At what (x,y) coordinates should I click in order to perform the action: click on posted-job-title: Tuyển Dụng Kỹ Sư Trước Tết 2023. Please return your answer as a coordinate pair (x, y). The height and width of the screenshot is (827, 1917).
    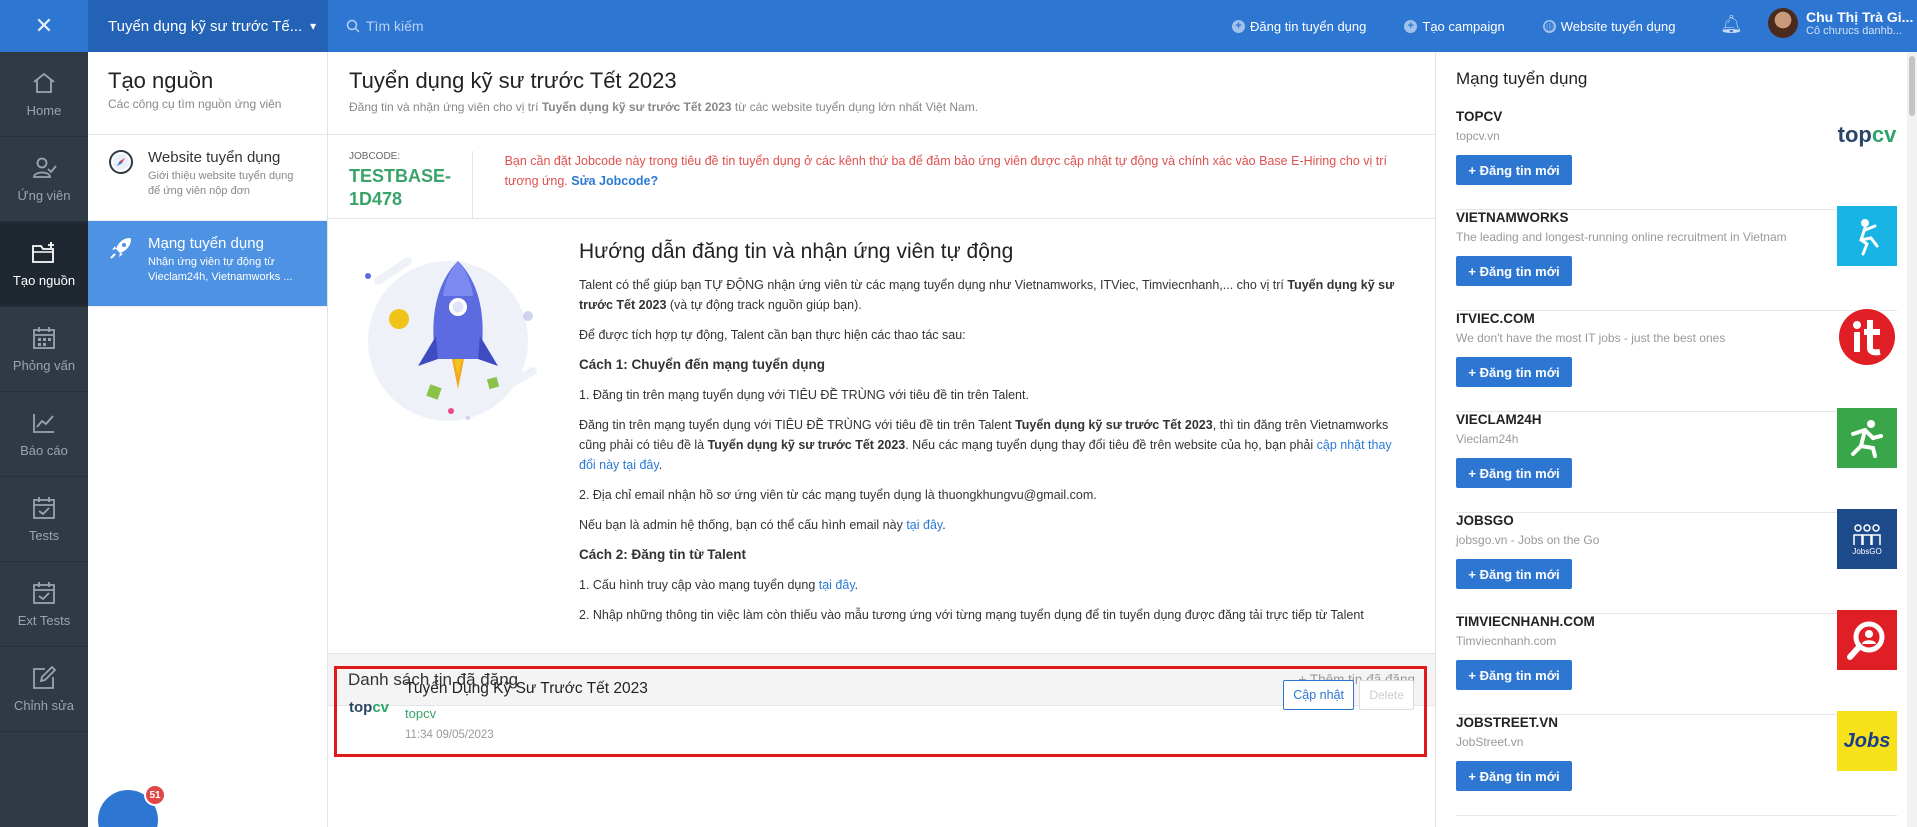
    Looking at the image, I should click on (526, 688).